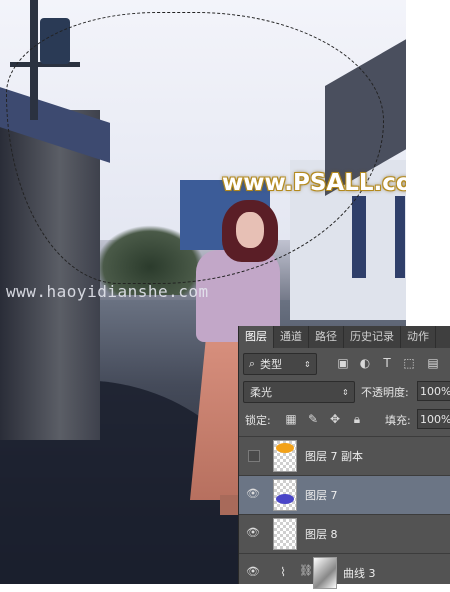 The image size is (450, 592). What do you see at coordinates (325, 573) in the screenshot?
I see `layer-mask-thumbnail` at bounding box center [325, 573].